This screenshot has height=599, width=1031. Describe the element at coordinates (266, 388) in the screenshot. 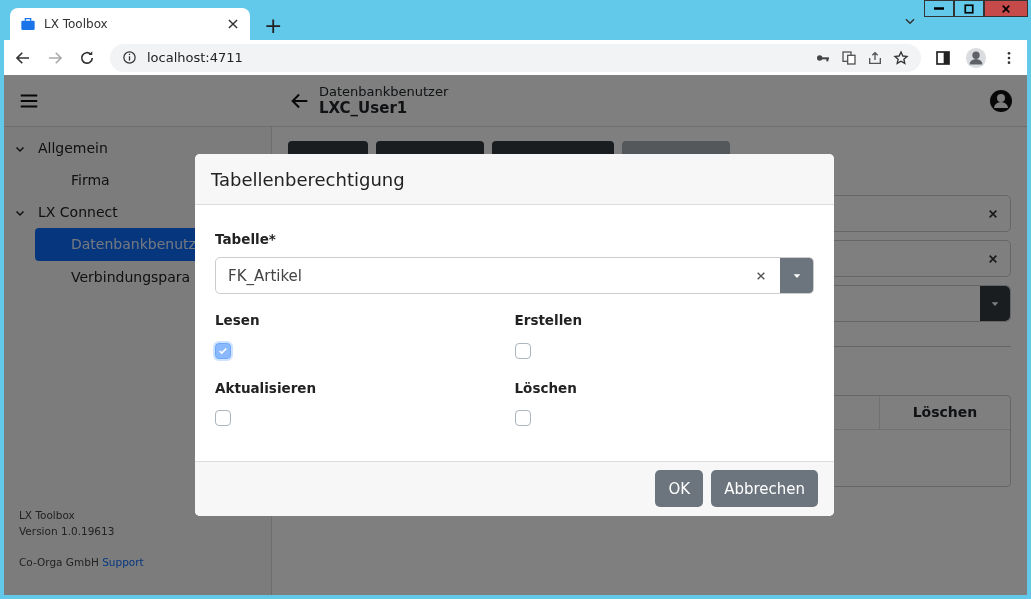

I see `checkbox-label: Aktualisieren` at that location.